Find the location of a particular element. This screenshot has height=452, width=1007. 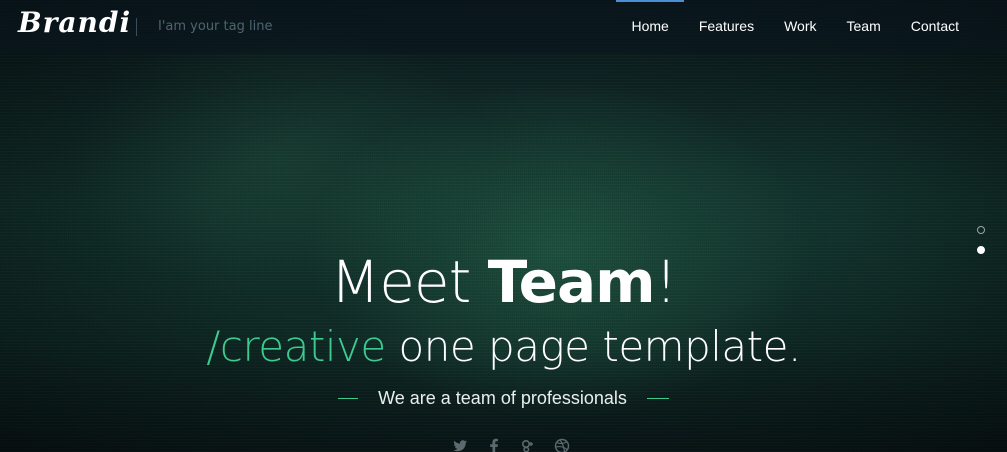

main-nav: Home Features Work Team Contact is located at coordinates (811, 27).